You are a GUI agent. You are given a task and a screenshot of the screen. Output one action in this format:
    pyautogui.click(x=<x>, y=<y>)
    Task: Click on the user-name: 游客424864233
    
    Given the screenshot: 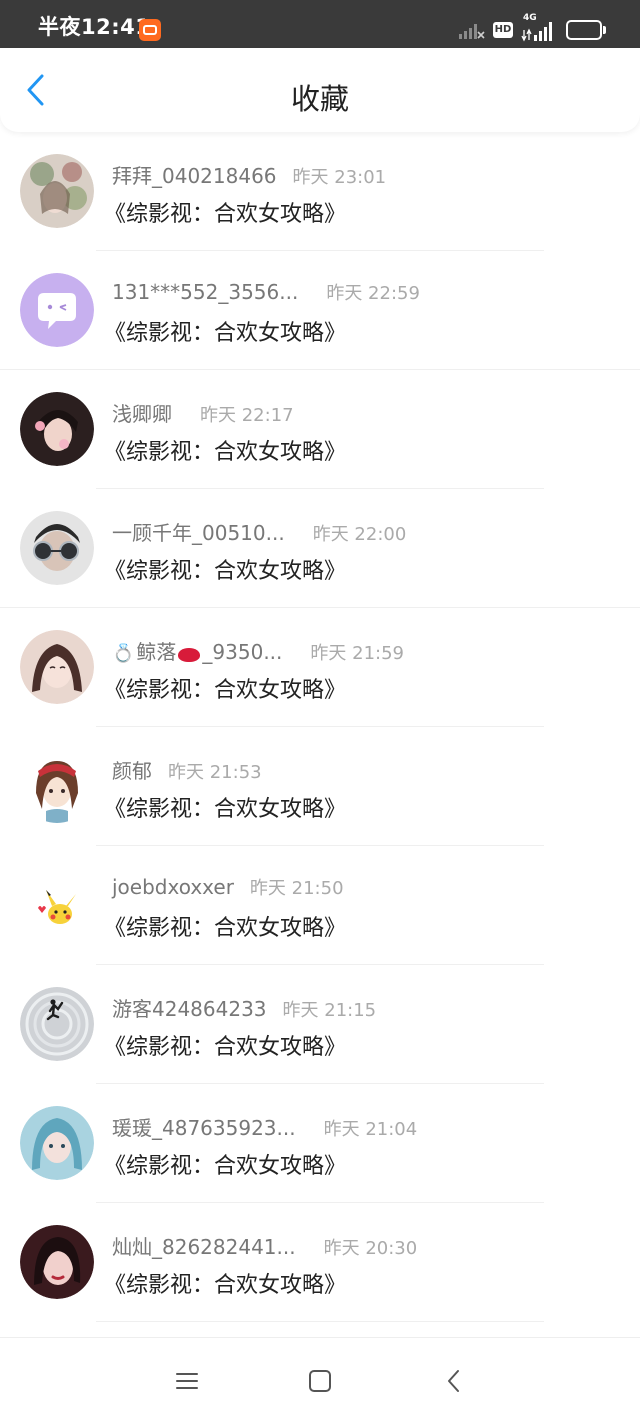 What is the action you would take?
    pyautogui.click(x=189, y=1009)
    